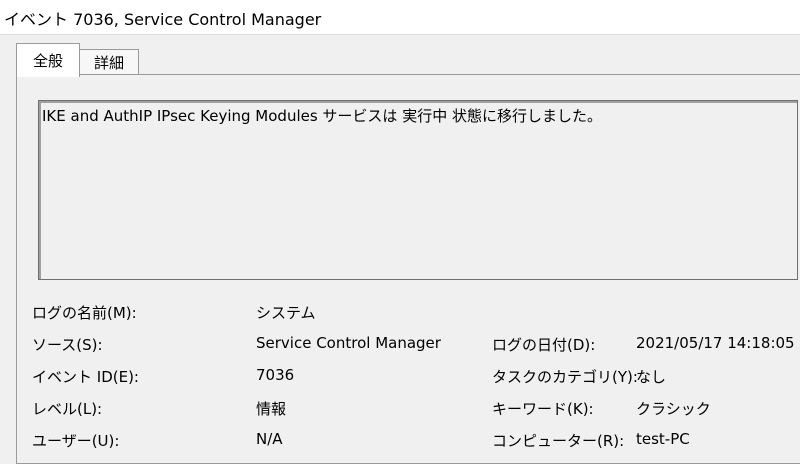 This screenshot has width=800, height=464. I want to click on task-category-label: タスクのカテゴリ(Y):, so click(565, 377).